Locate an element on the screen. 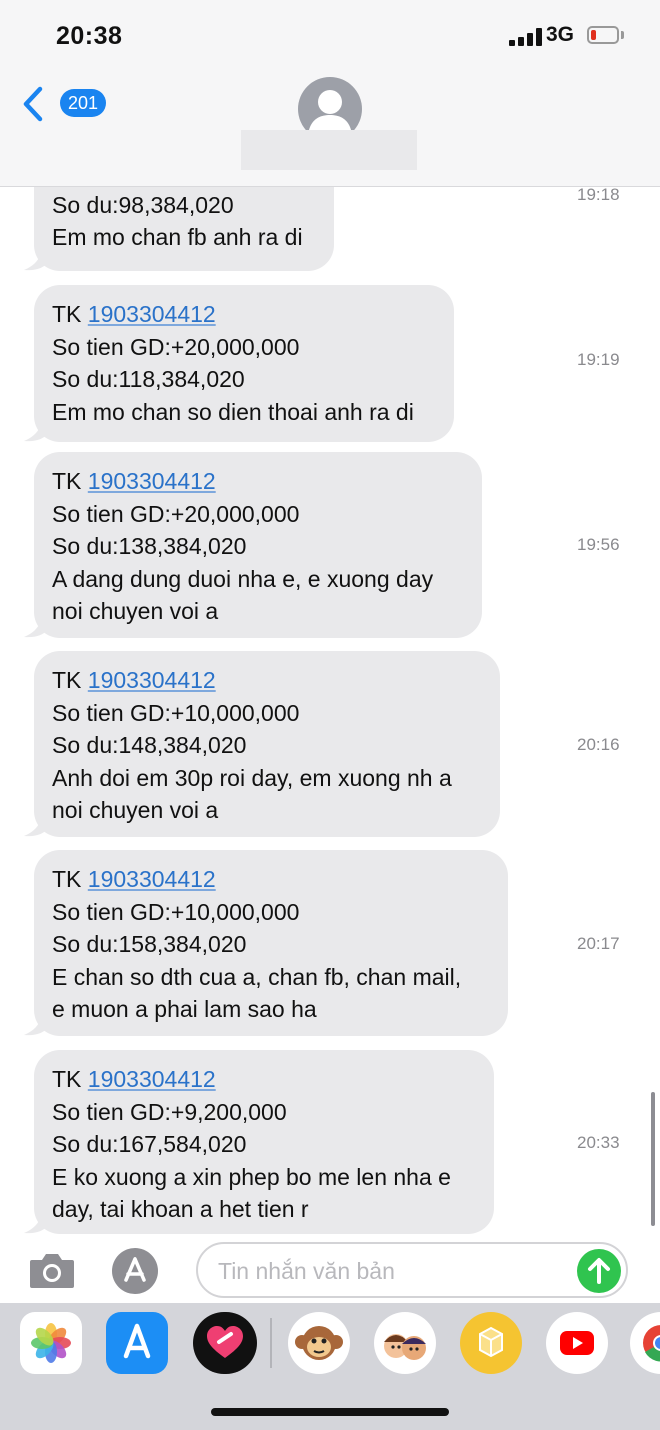 The height and width of the screenshot is (1430, 660). youtube-play-icon is located at coordinates (577, 1343).